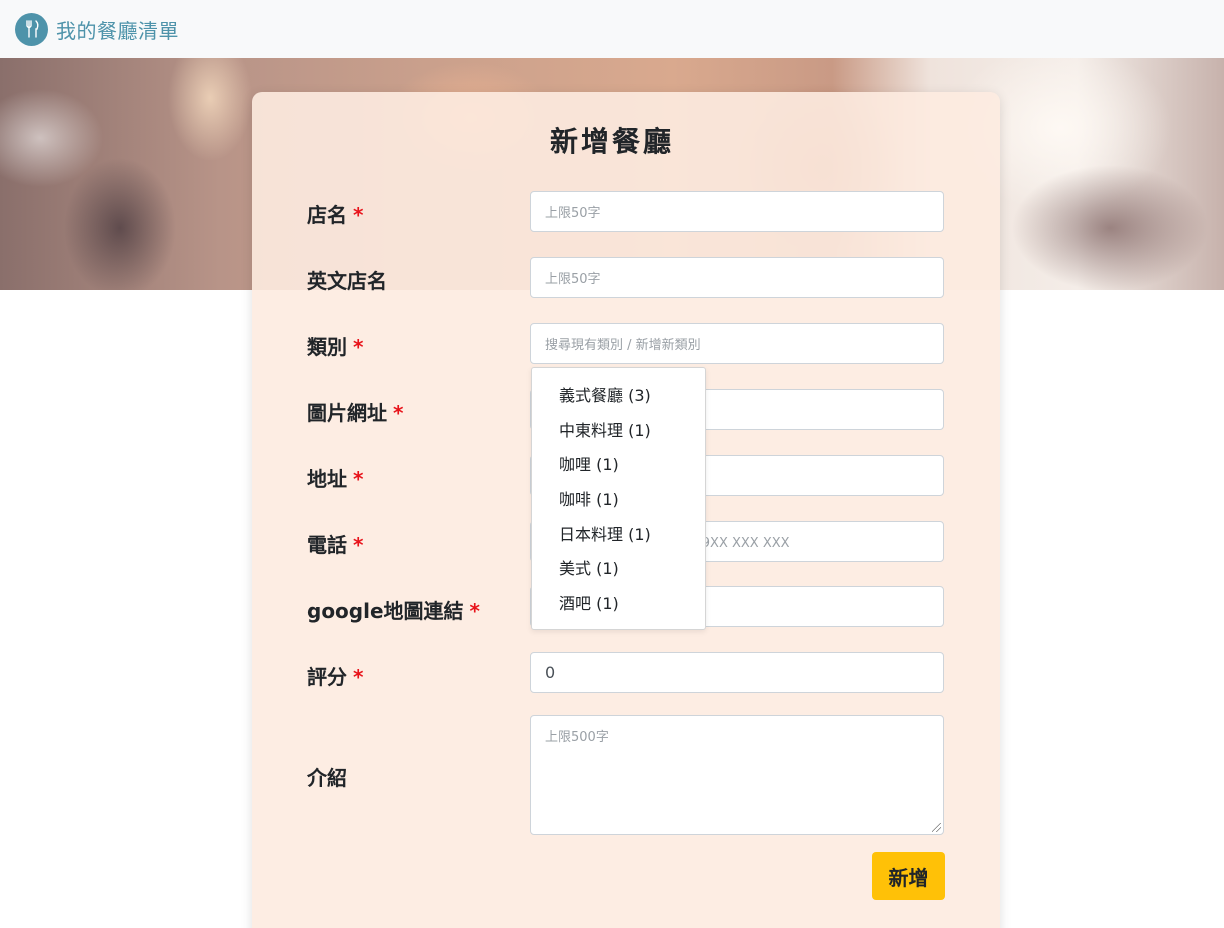 The width and height of the screenshot is (1224, 928). Describe the element at coordinates (737, 775) in the screenshot. I see `description-textarea: 上限500字` at that location.